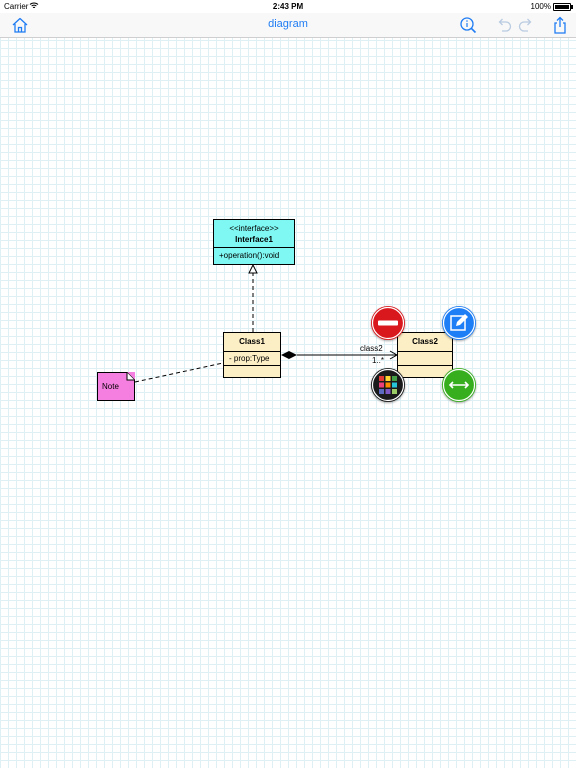  What do you see at coordinates (563, 7) in the screenshot?
I see `battery-icon` at bounding box center [563, 7].